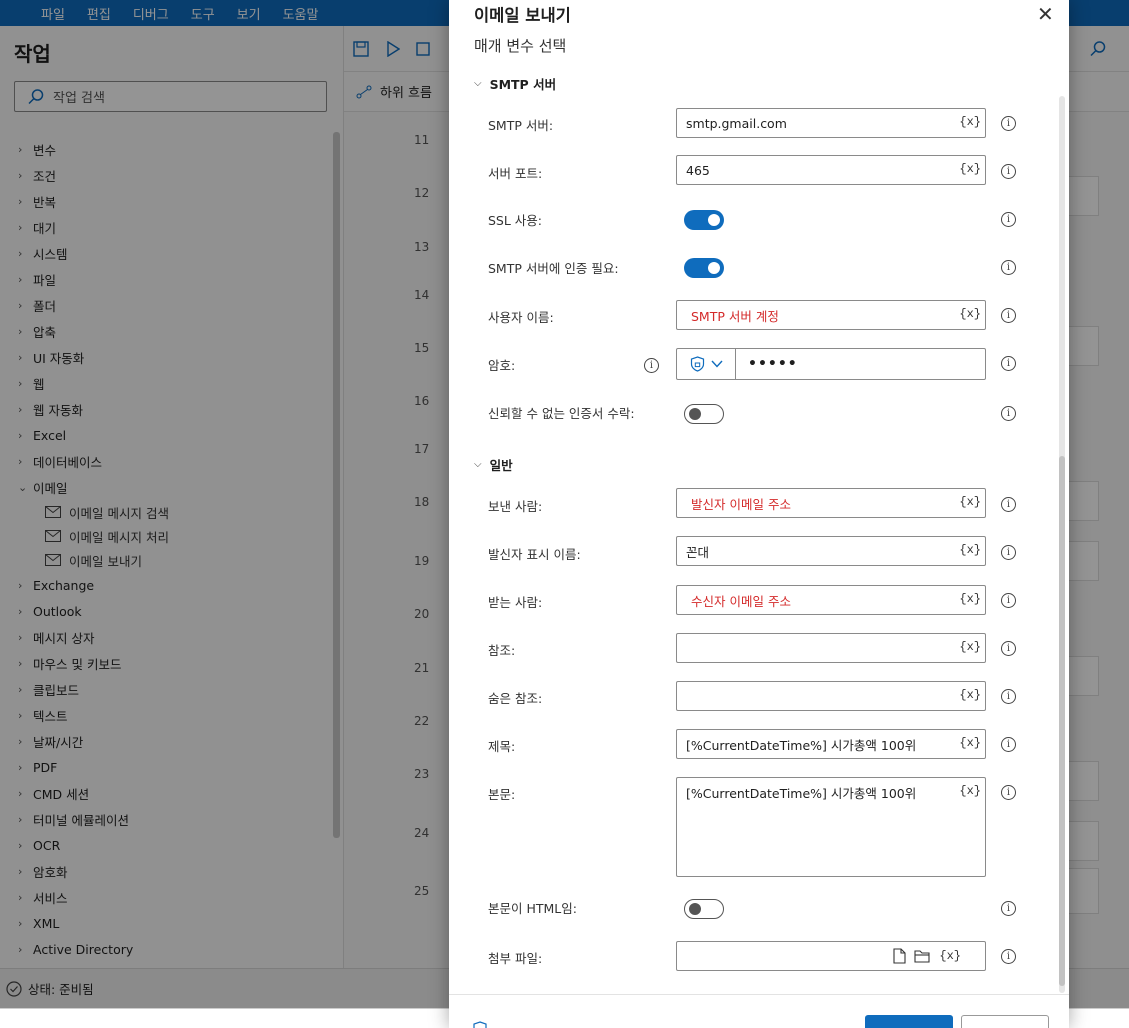 Image resolution: width=1129 pixels, height=1028 pixels. What do you see at coordinates (759, 1011) in the screenshot?
I see `dialog-footer` at bounding box center [759, 1011].